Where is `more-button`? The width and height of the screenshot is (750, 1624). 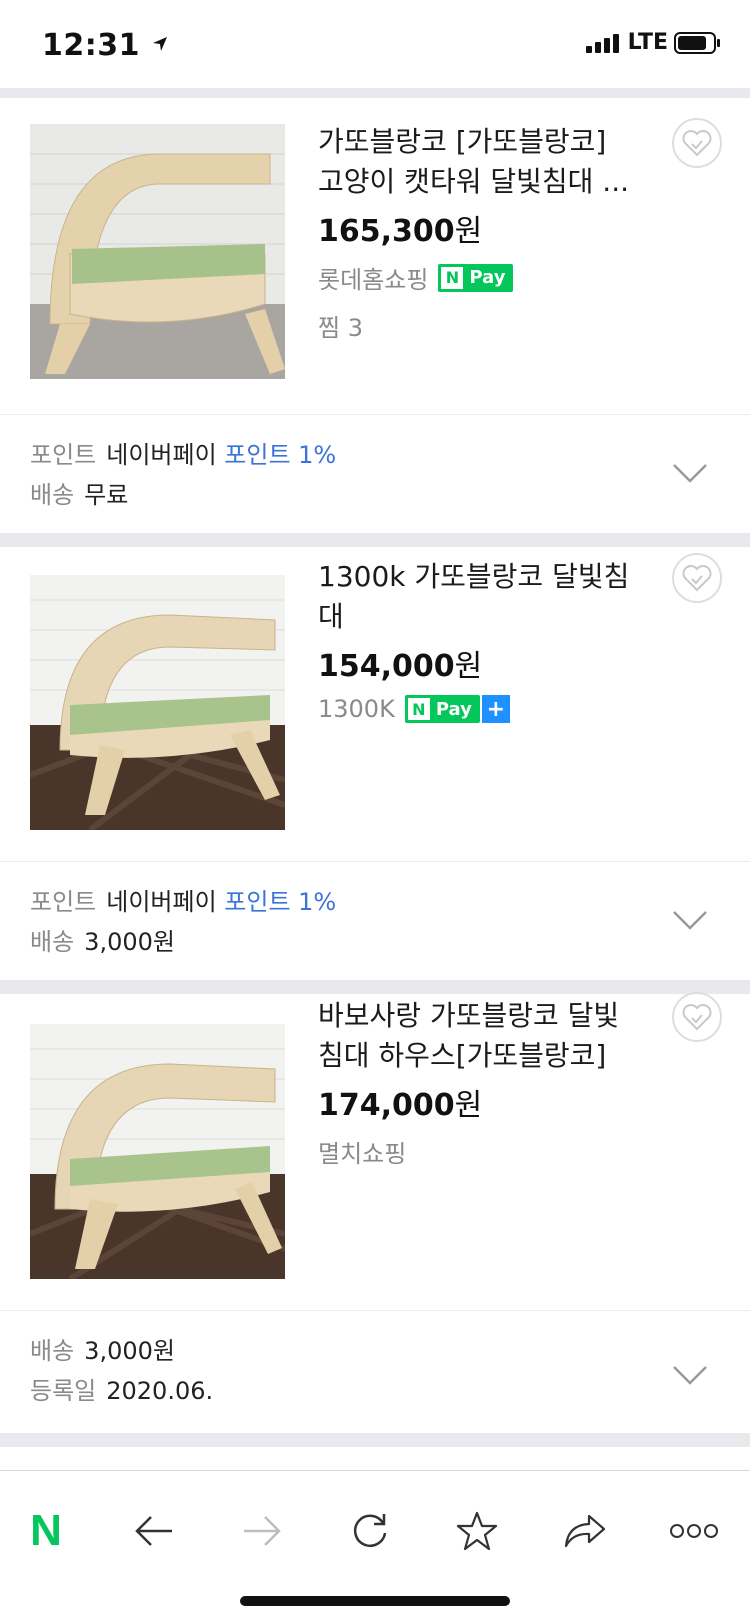 more-button is located at coordinates (694, 1531).